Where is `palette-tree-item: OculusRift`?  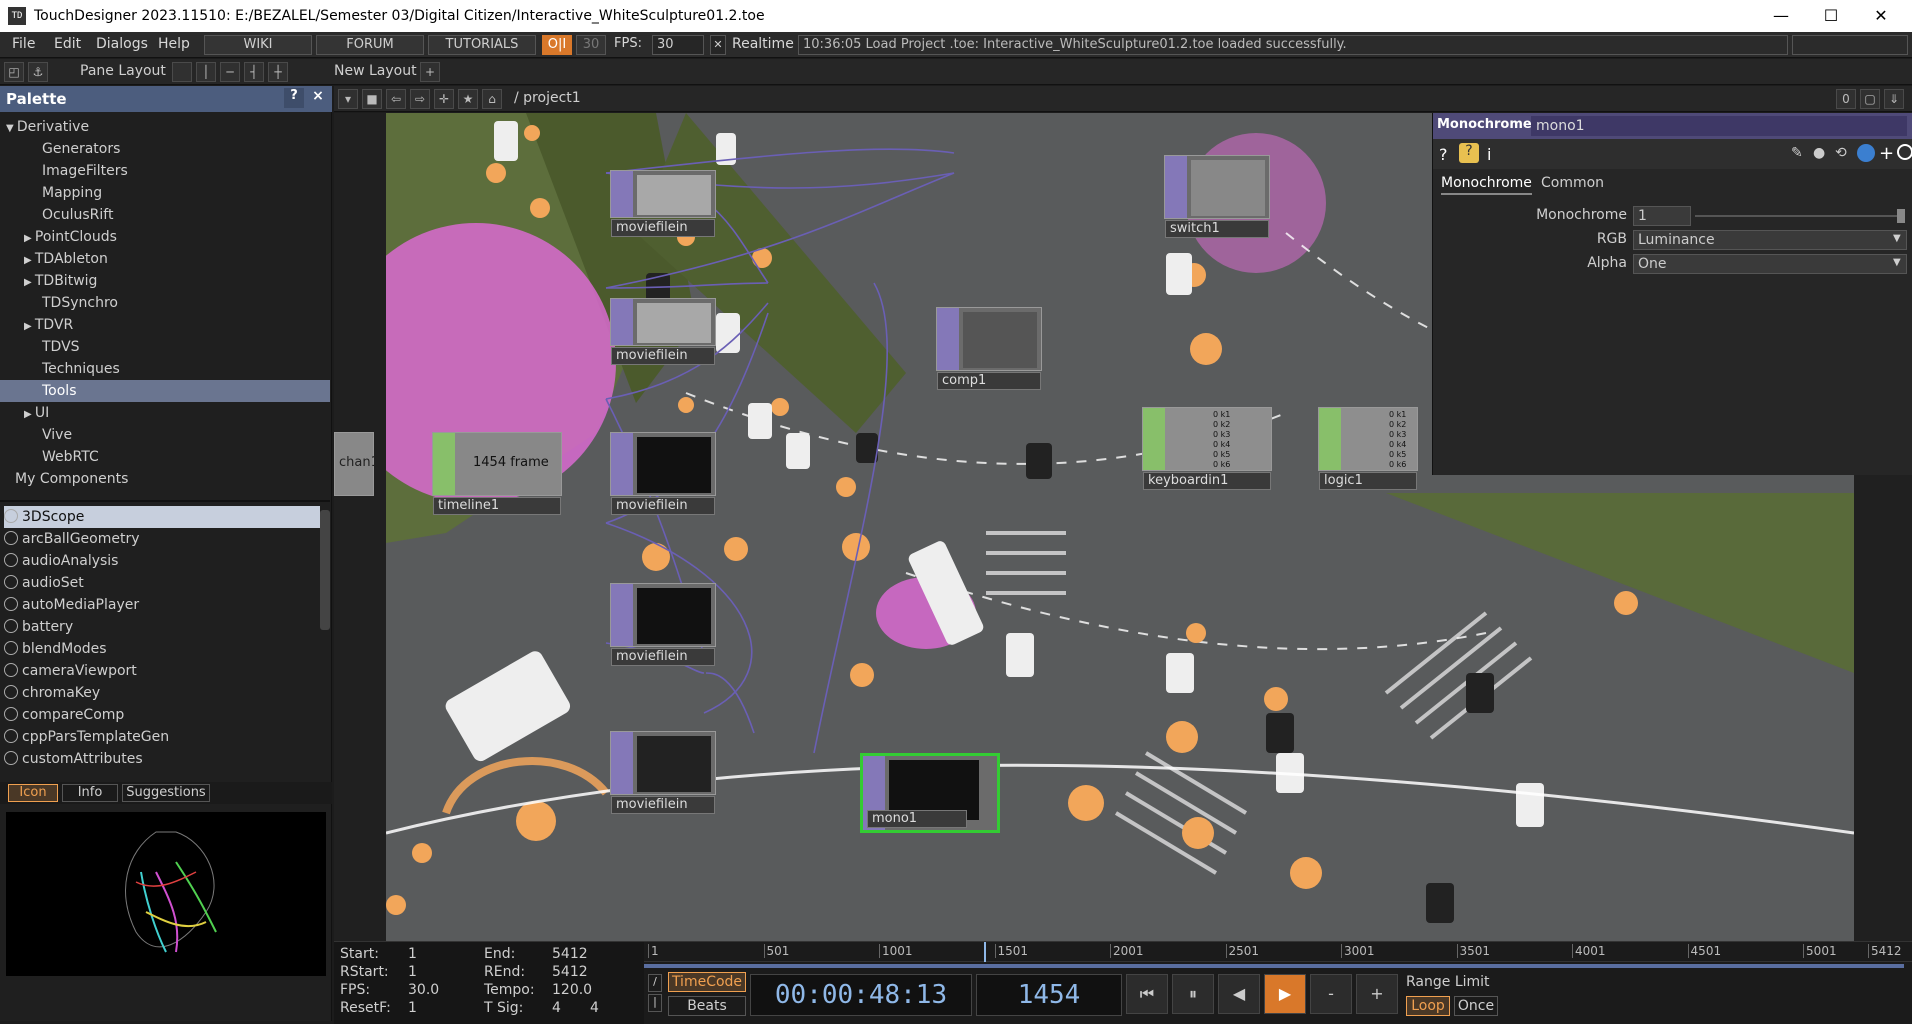
palette-tree-item: OculusRift is located at coordinates (165, 215).